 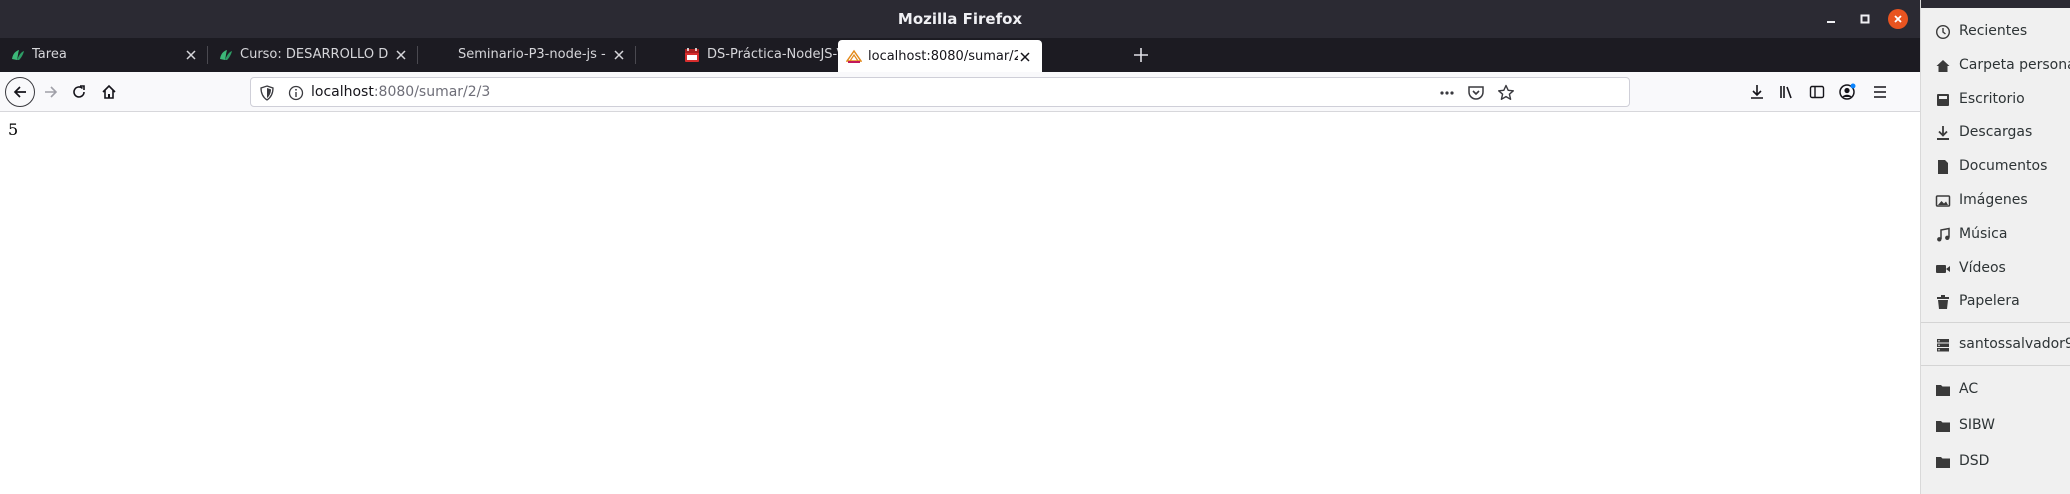 I want to click on sidebar-item-label: Recientes, so click(x=1993, y=31).